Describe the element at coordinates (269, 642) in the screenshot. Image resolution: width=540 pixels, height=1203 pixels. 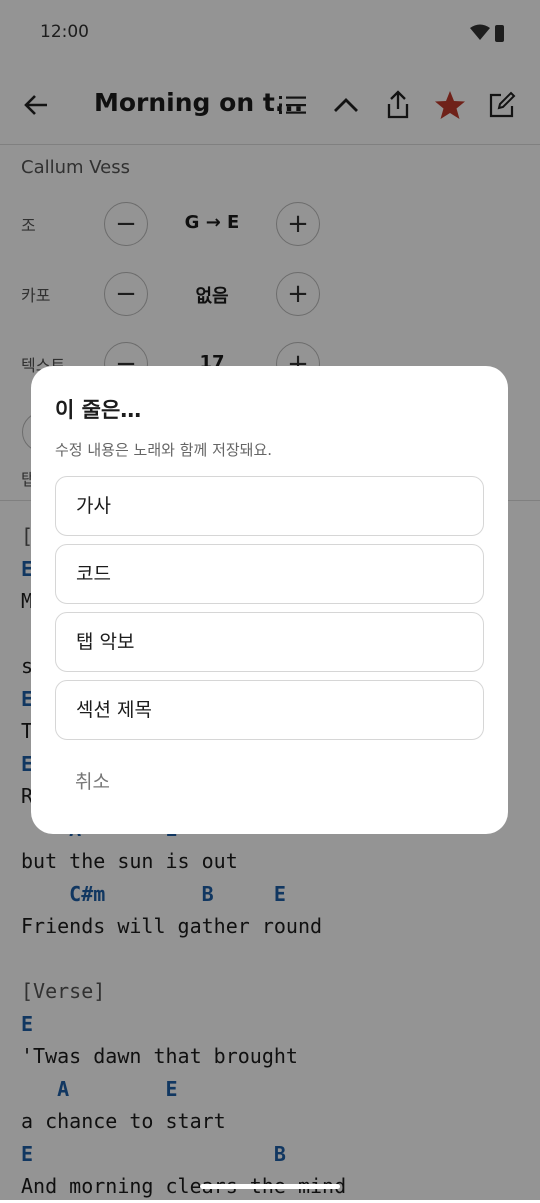
I see `option-tab-button: 탭 악보` at that location.